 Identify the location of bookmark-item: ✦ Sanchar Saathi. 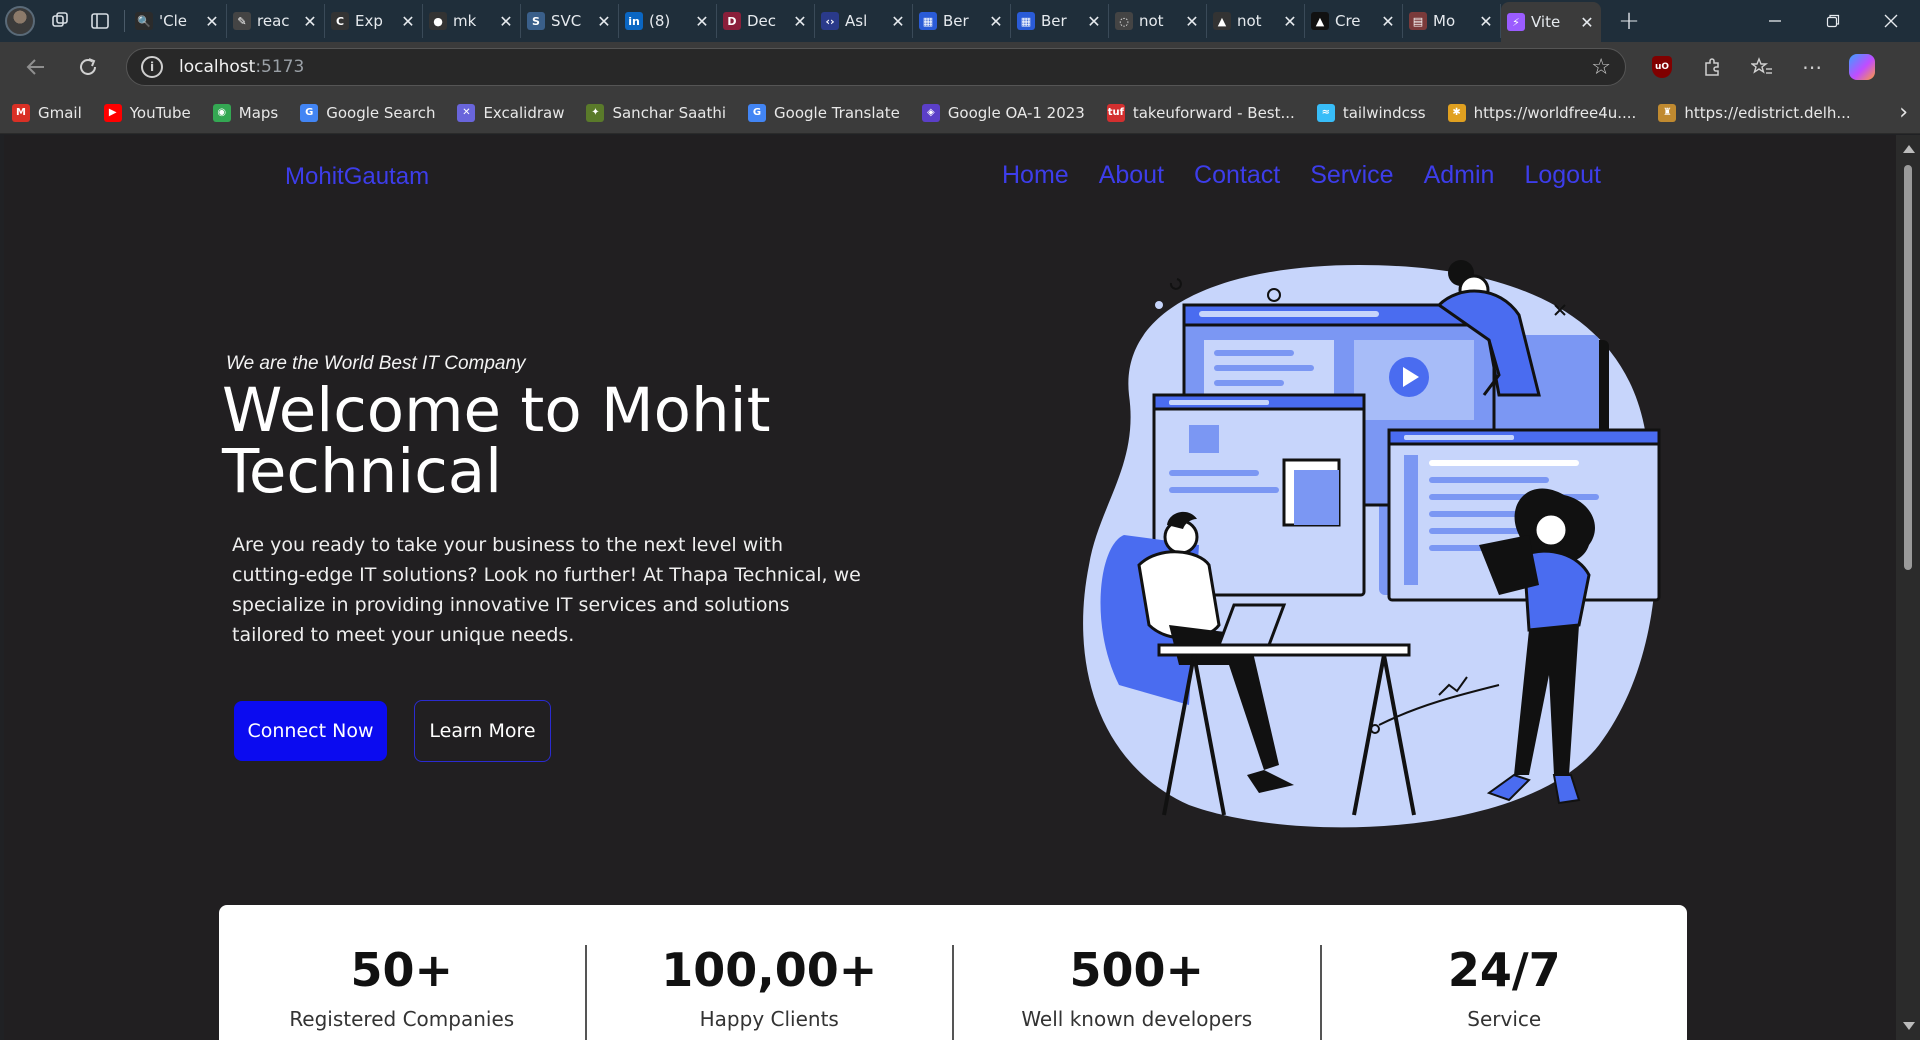
(656, 112).